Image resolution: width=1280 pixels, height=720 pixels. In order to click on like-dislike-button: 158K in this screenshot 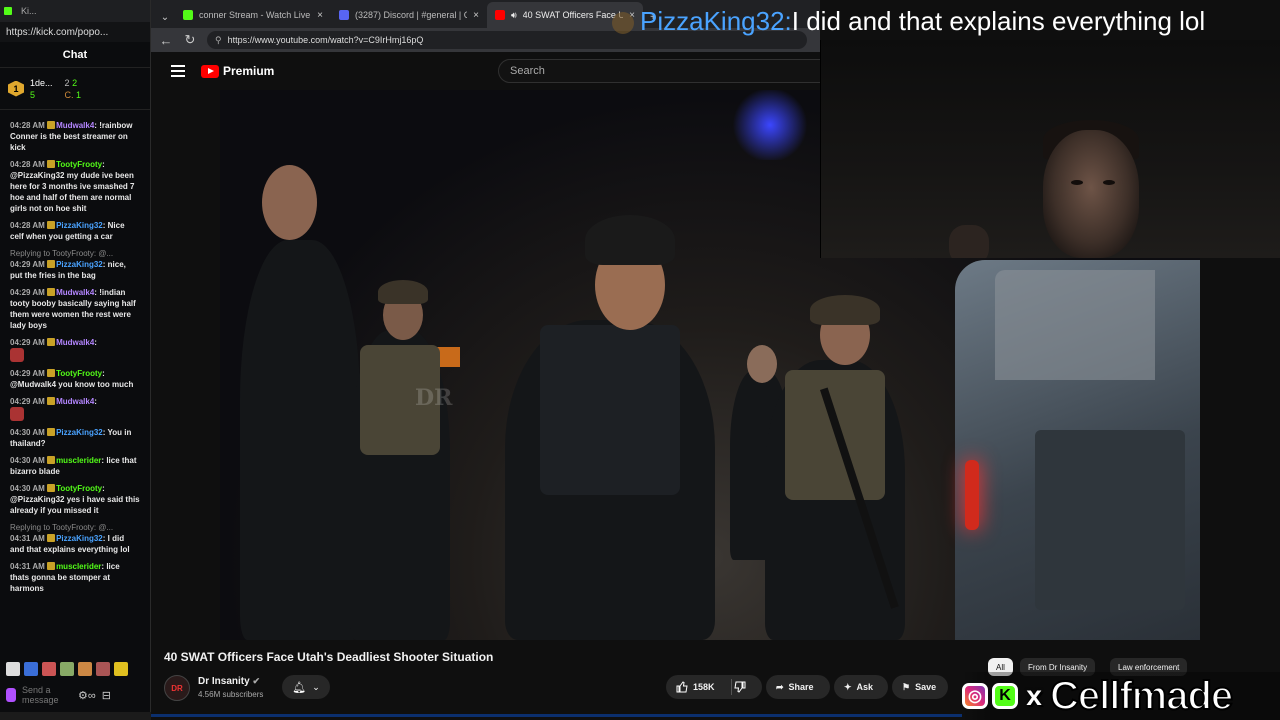, I will do `click(714, 687)`.